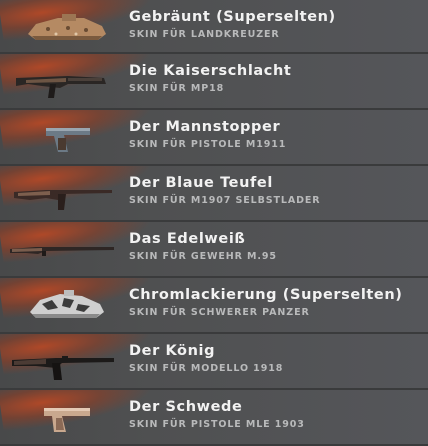 This screenshot has width=428, height=446. I want to click on skin-subtitle: SKIN FÜR PISTOLE MLE 1903, so click(217, 424).